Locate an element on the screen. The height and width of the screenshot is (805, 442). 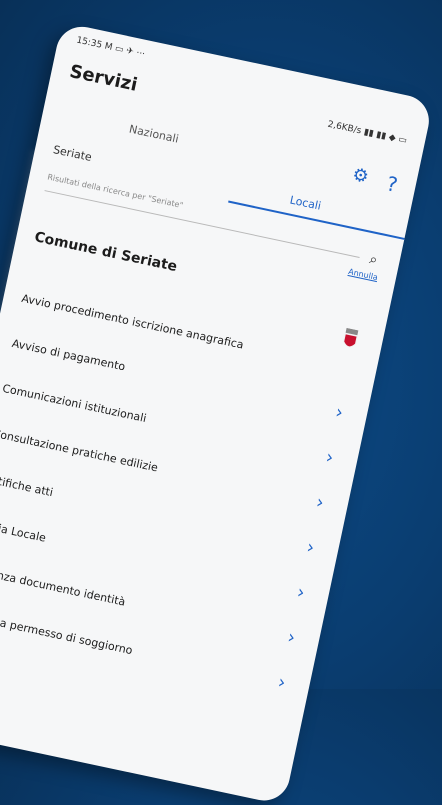
tab-locali: Locali is located at coordinates (306, 202).